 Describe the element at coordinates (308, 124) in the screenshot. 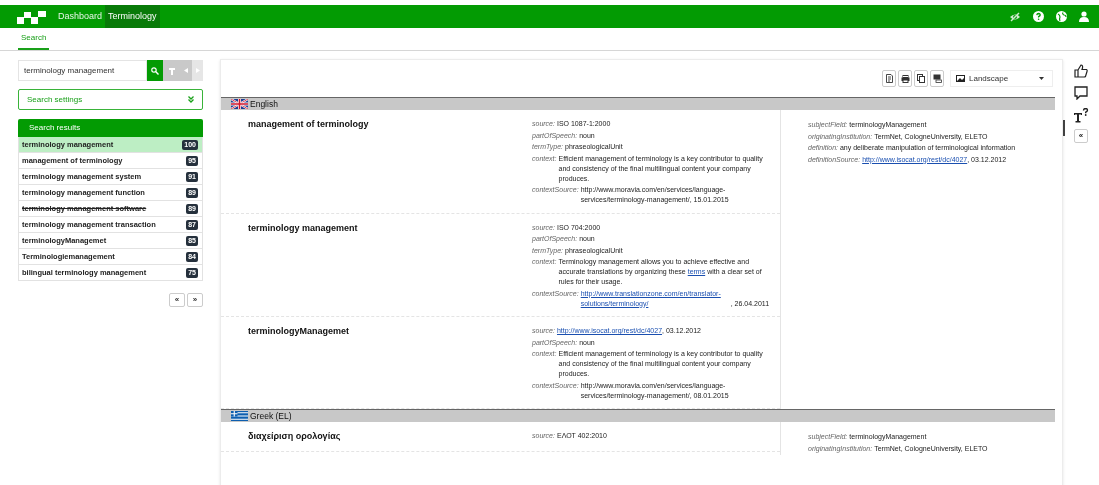

I see `term-title: management of terminology` at that location.